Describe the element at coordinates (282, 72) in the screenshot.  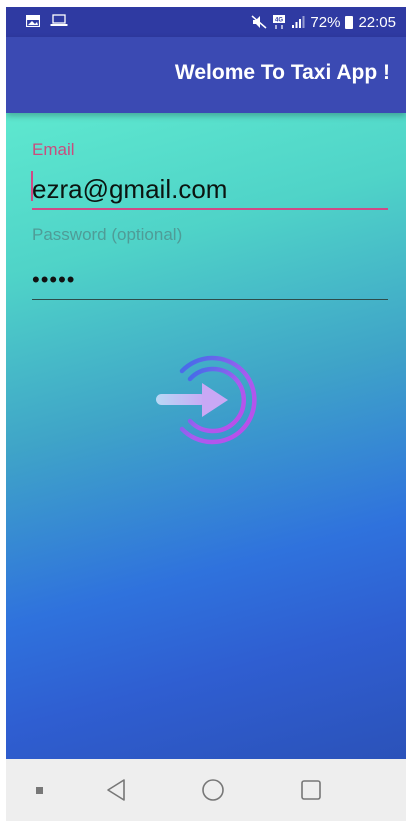
I see `app-title: Welome To Taxi App !` at that location.